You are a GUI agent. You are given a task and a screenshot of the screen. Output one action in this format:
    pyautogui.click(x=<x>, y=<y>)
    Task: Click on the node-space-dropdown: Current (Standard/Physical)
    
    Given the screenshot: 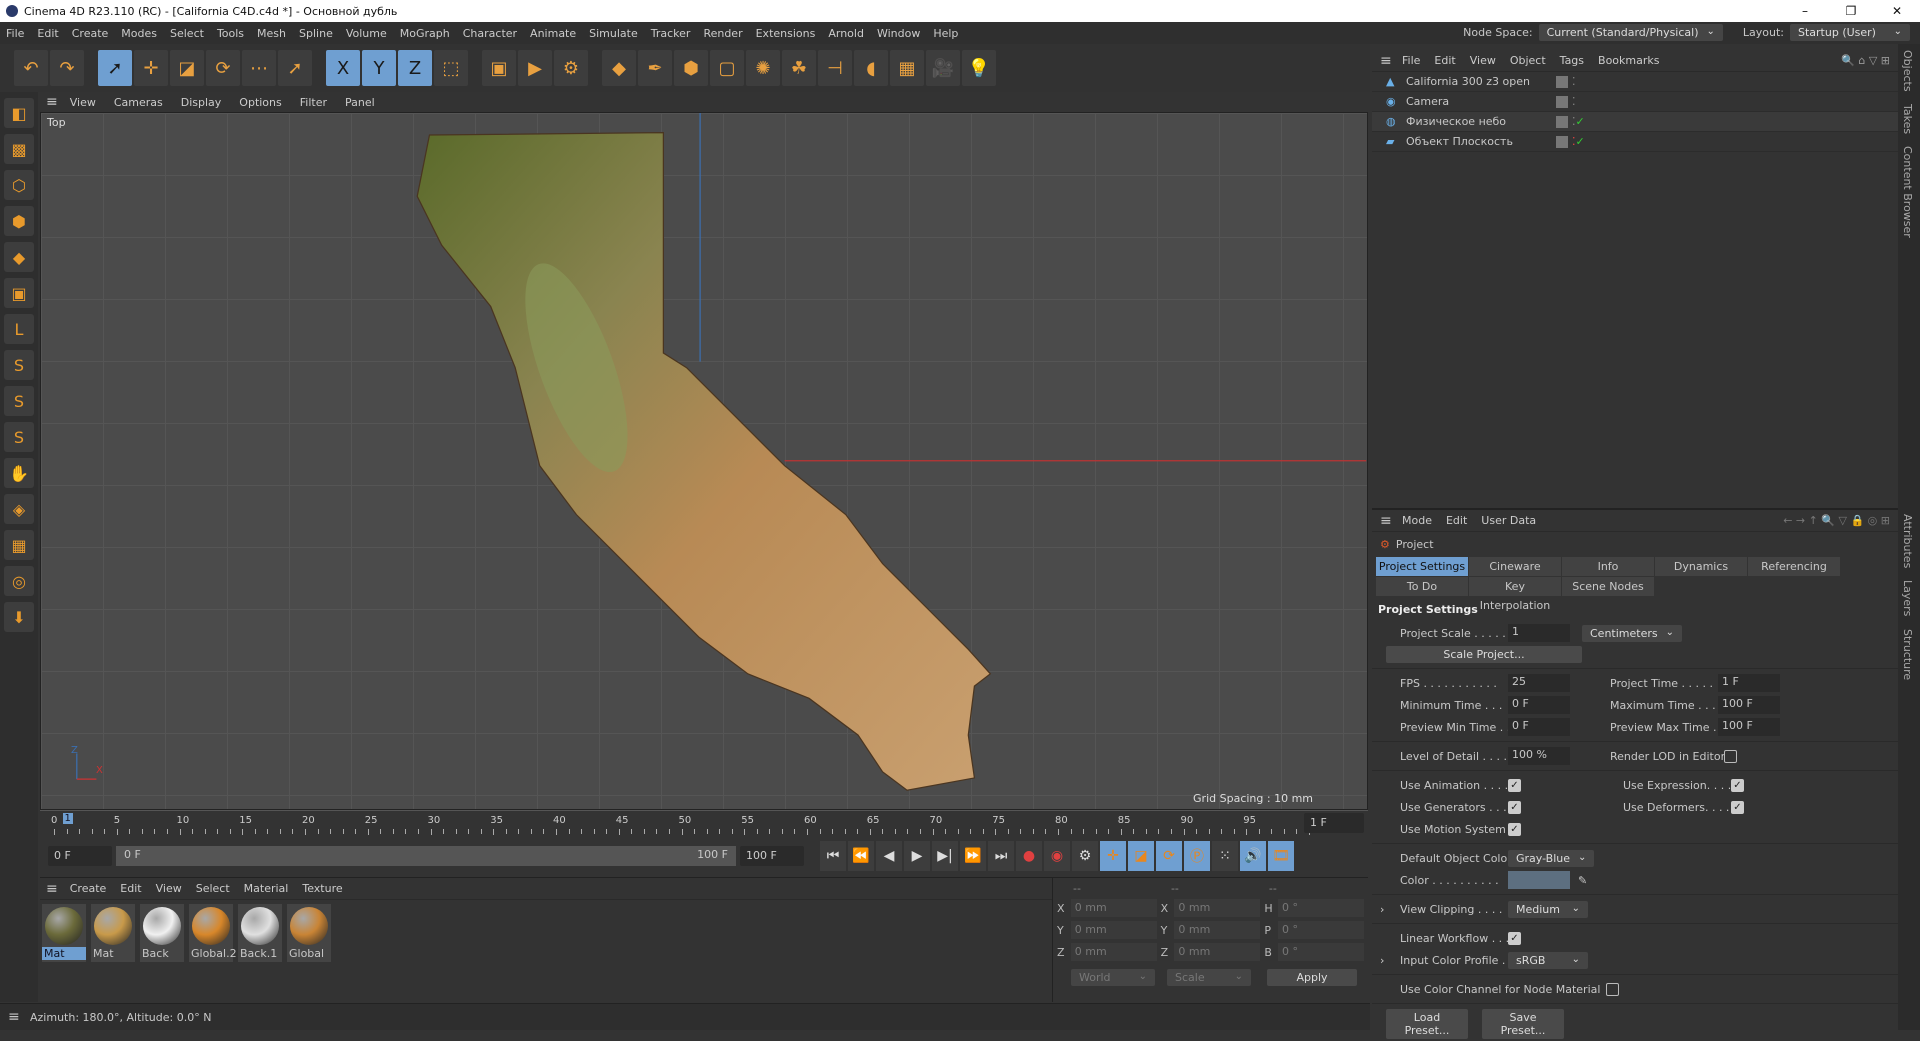 What is the action you would take?
    pyautogui.click(x=1630, y=32)
    